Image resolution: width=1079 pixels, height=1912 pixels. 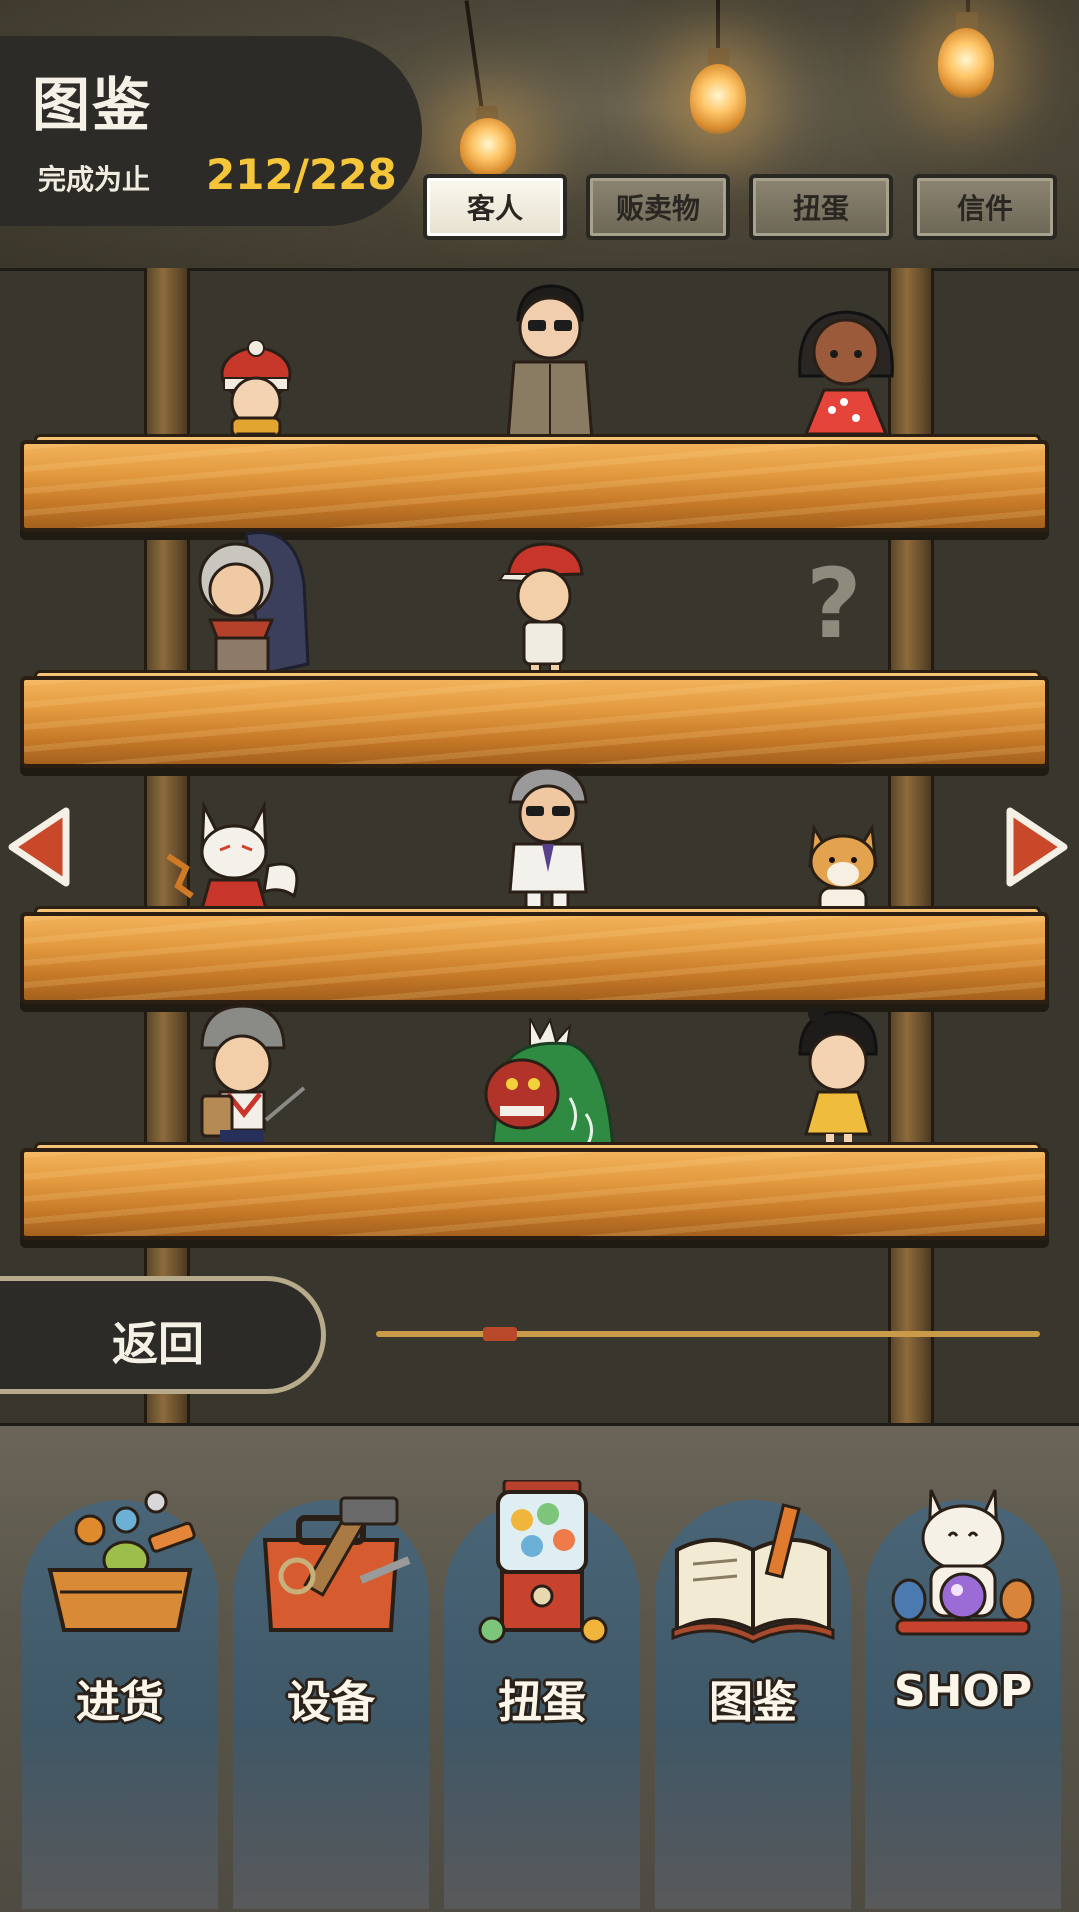 I want to click on nav-collection-label: 图鉴, so click(x=753, y=1702).